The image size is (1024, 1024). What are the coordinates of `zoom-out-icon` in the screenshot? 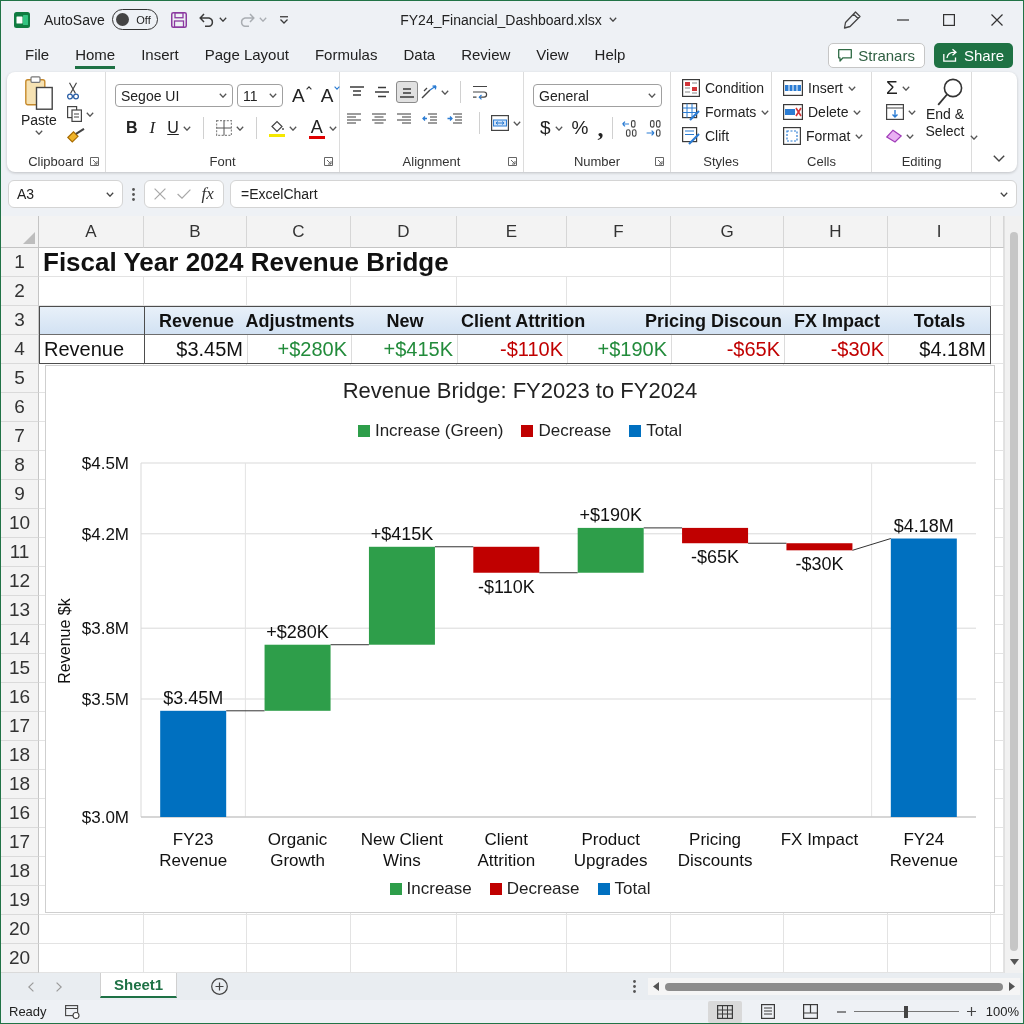 It's located at (841, 1011).